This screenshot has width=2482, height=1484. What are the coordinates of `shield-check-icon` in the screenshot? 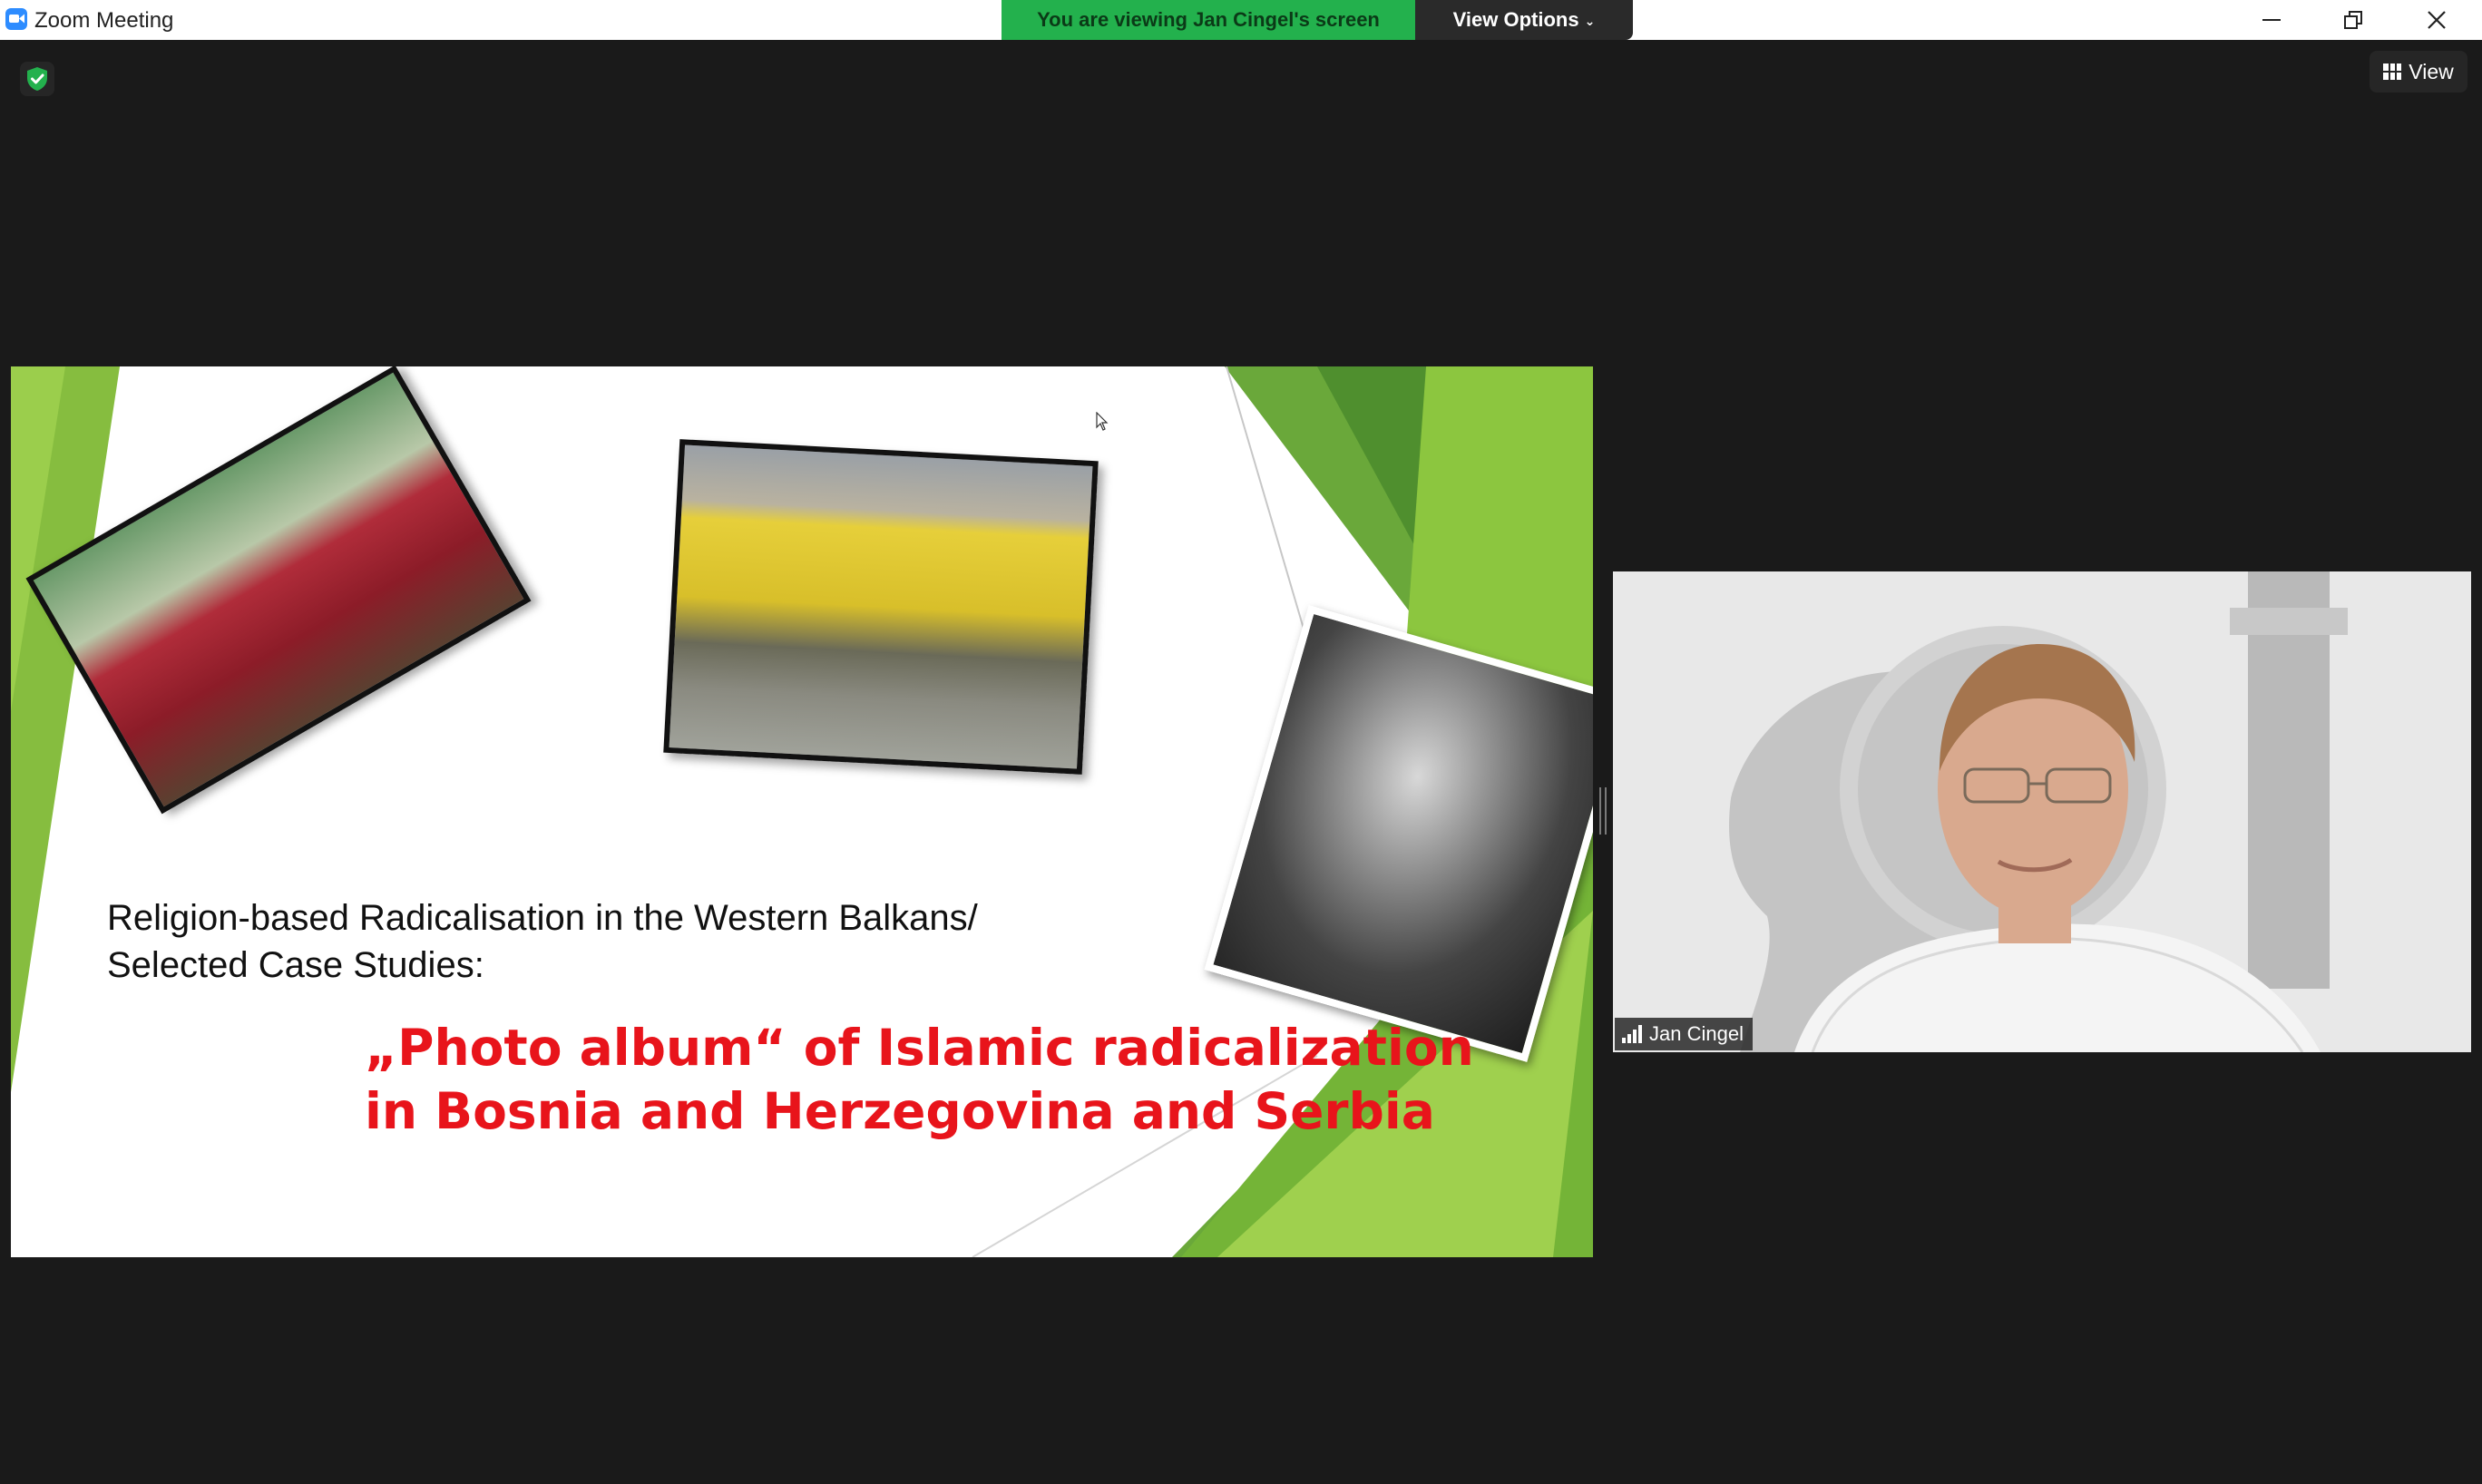 It's located at (37, 79).